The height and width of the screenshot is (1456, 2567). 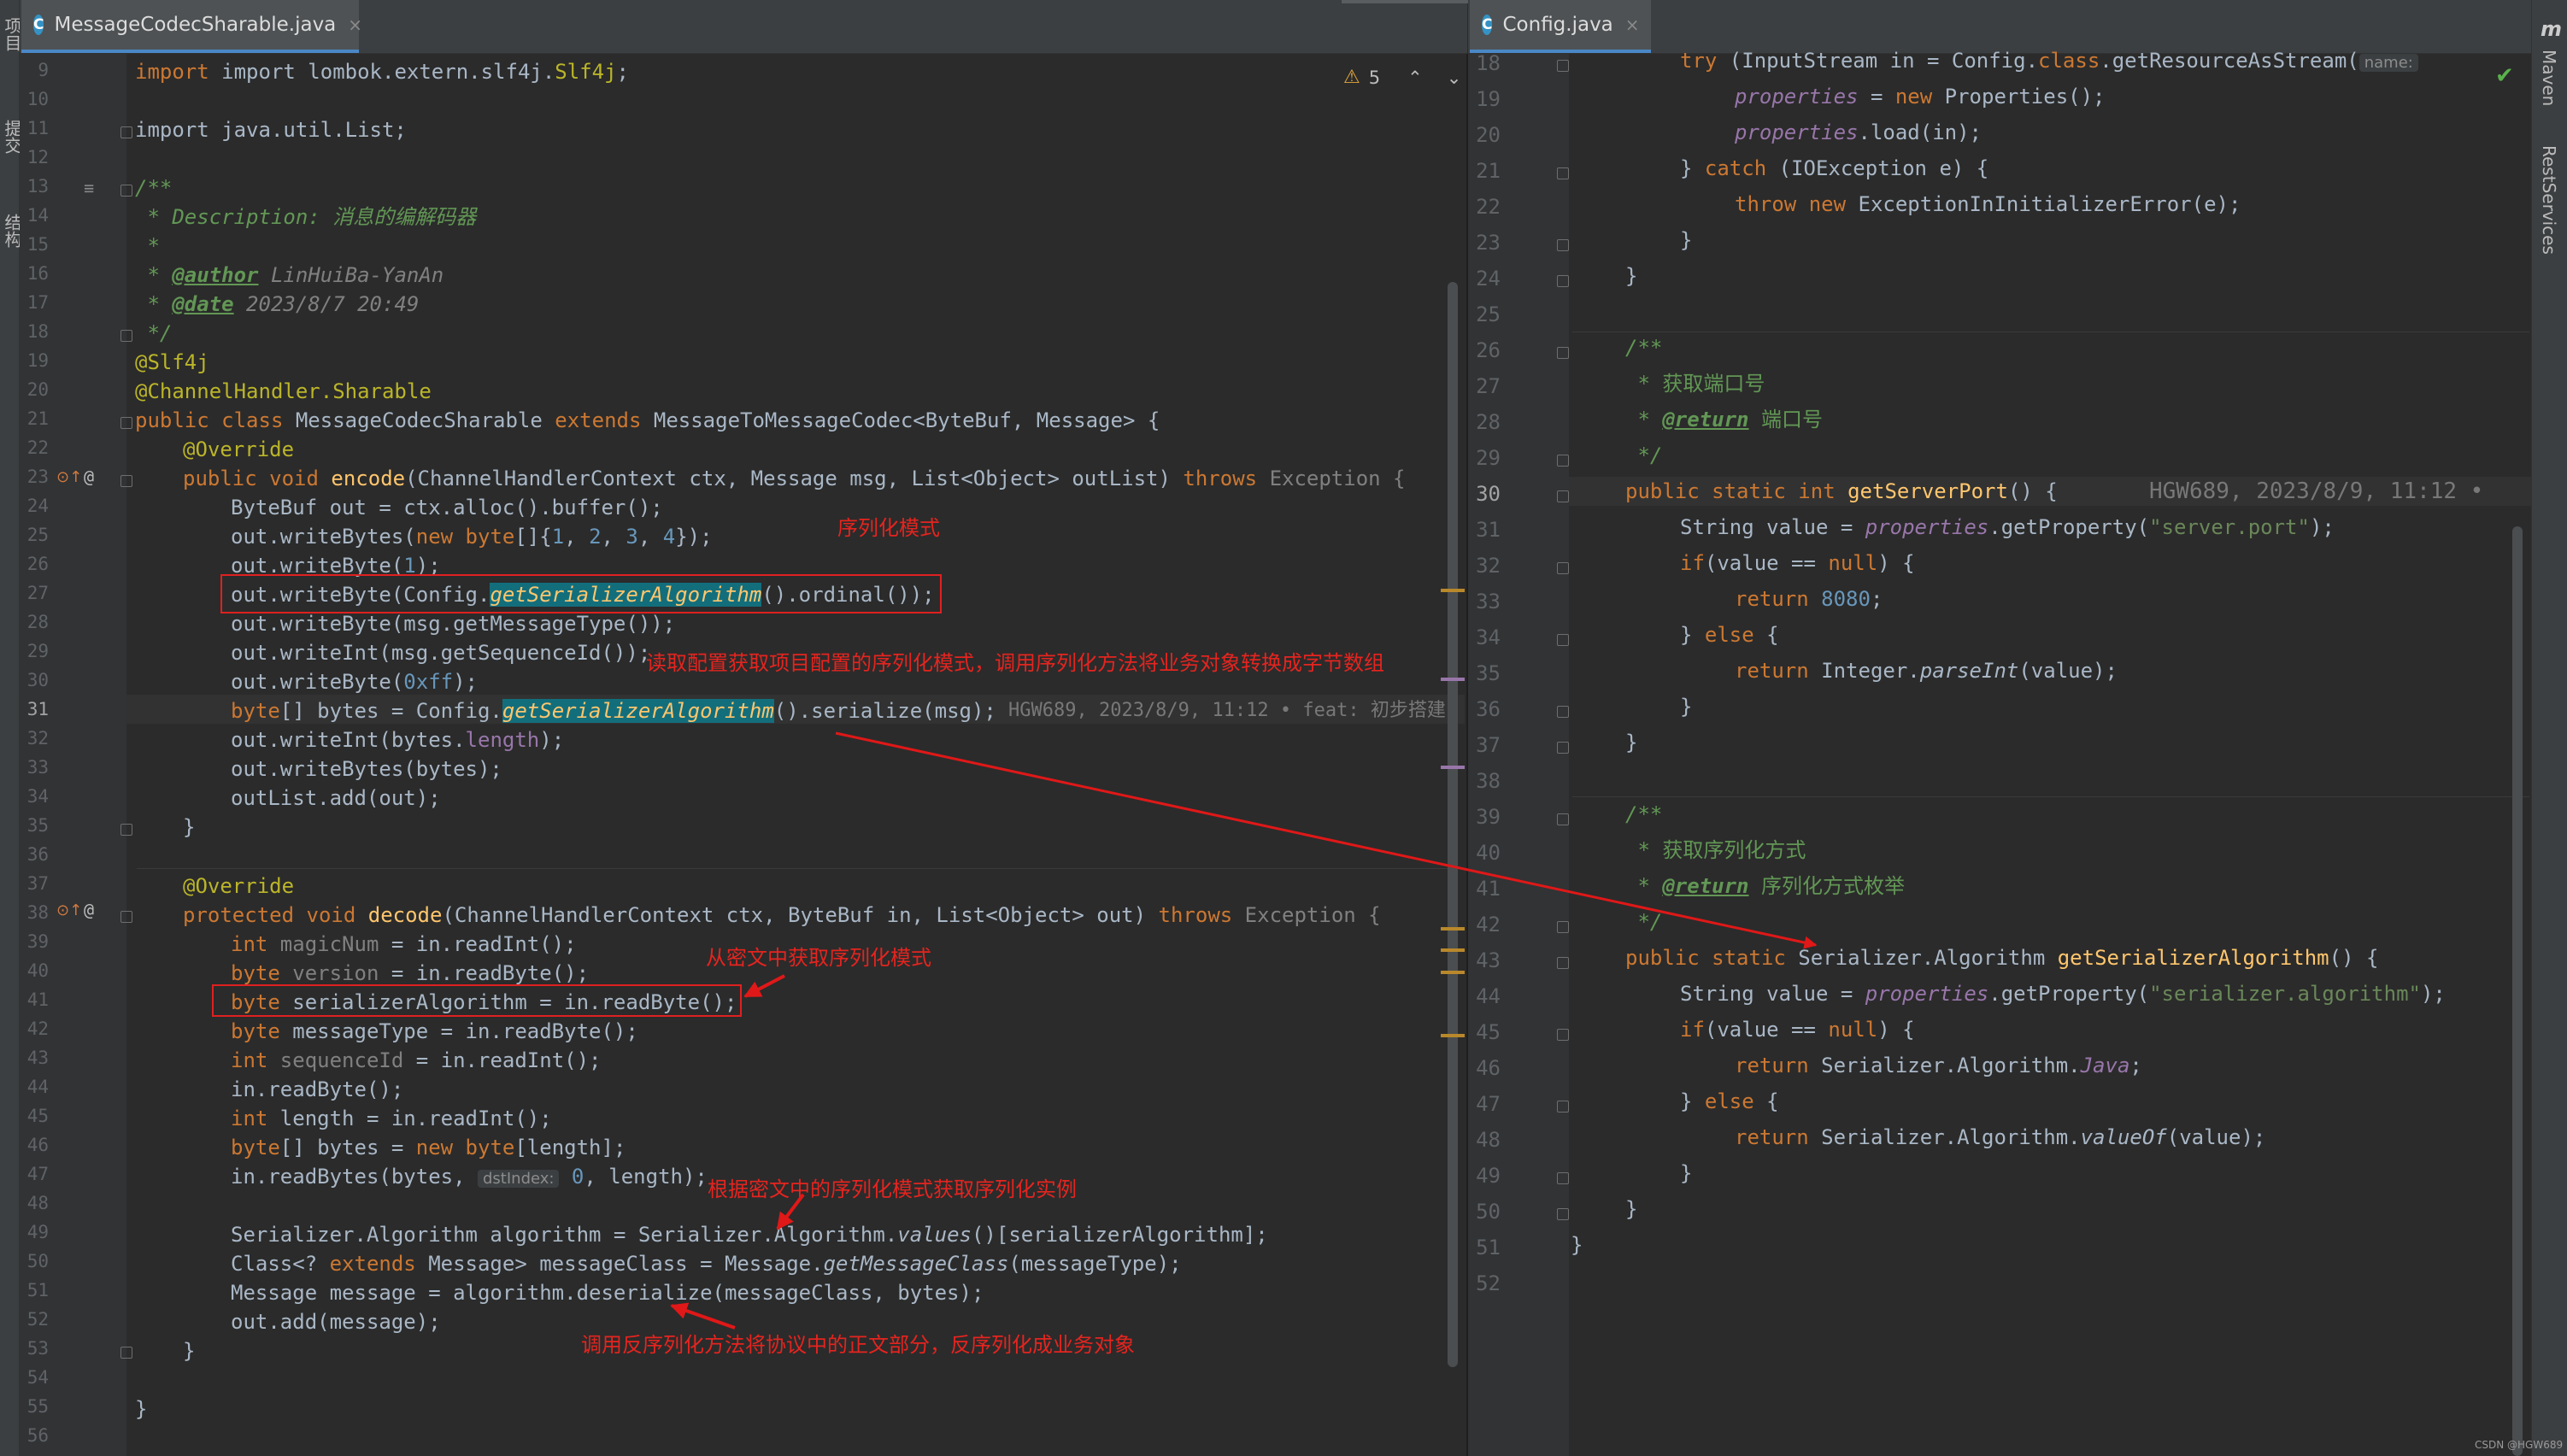 I want to click on arrow-to-values, so click(x=790, y=1211).